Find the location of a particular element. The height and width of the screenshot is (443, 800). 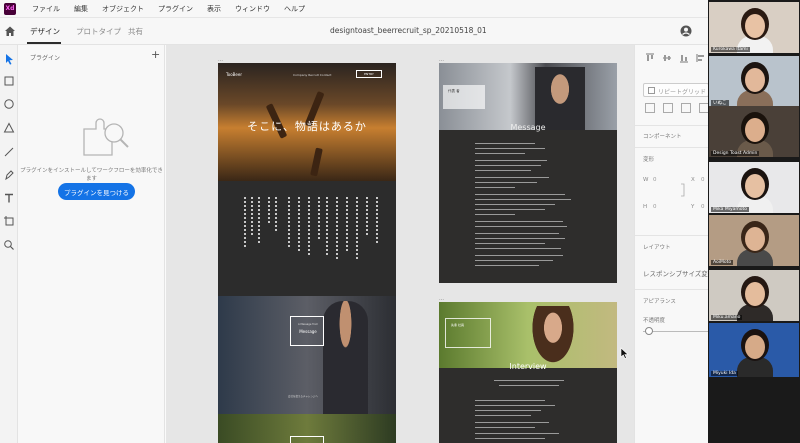

participant-name: Kurokawa Itami is located at coordinates (730, 49).